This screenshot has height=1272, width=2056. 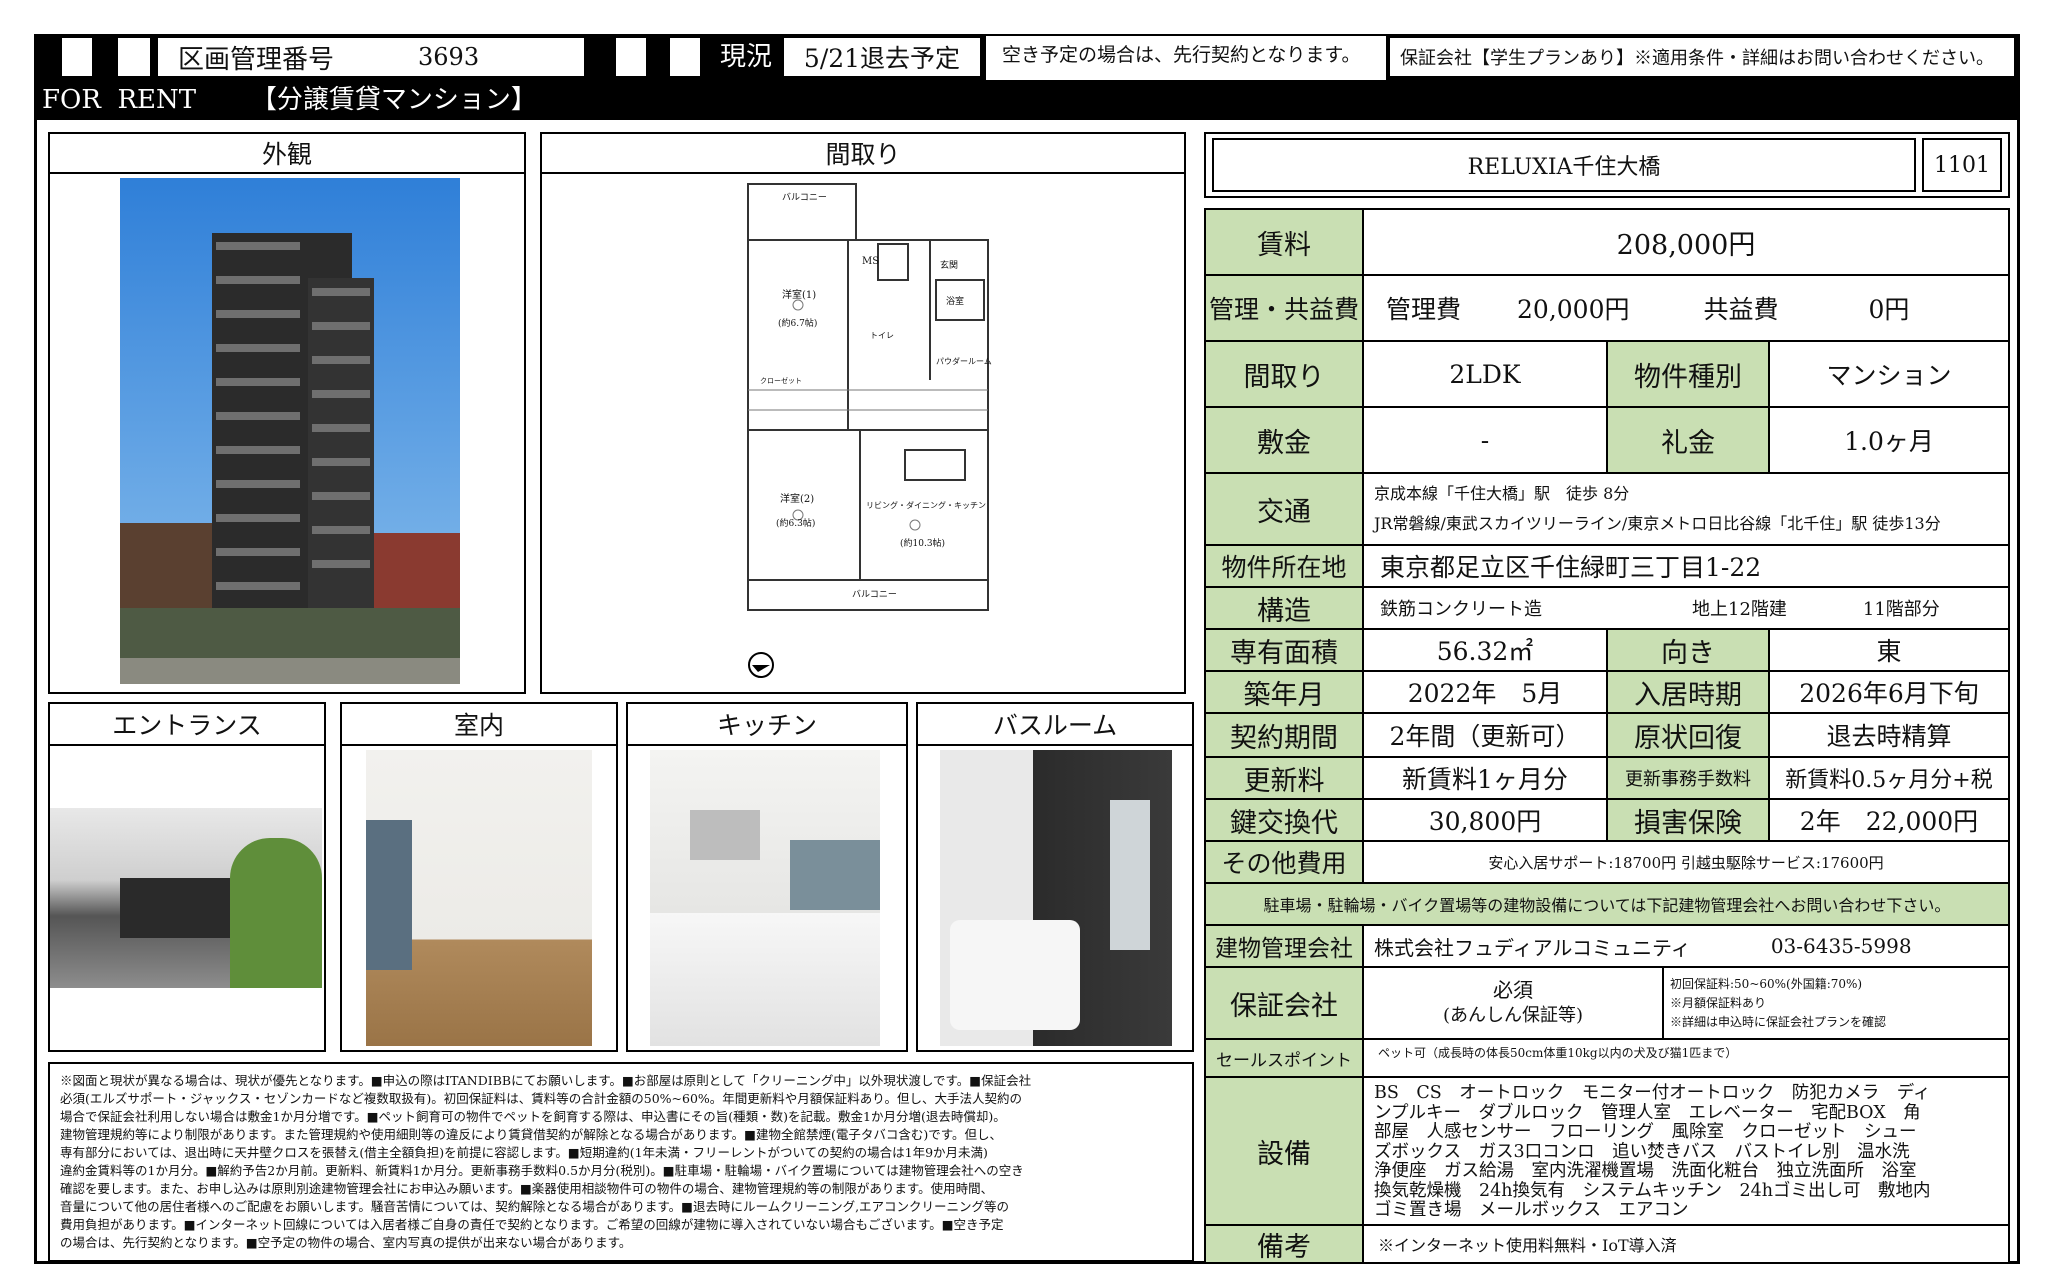 What do you see at coordinates (1485, 820) in the screenshot?
I see `key-value: 30,800円` at bounding box center [1485, 820].